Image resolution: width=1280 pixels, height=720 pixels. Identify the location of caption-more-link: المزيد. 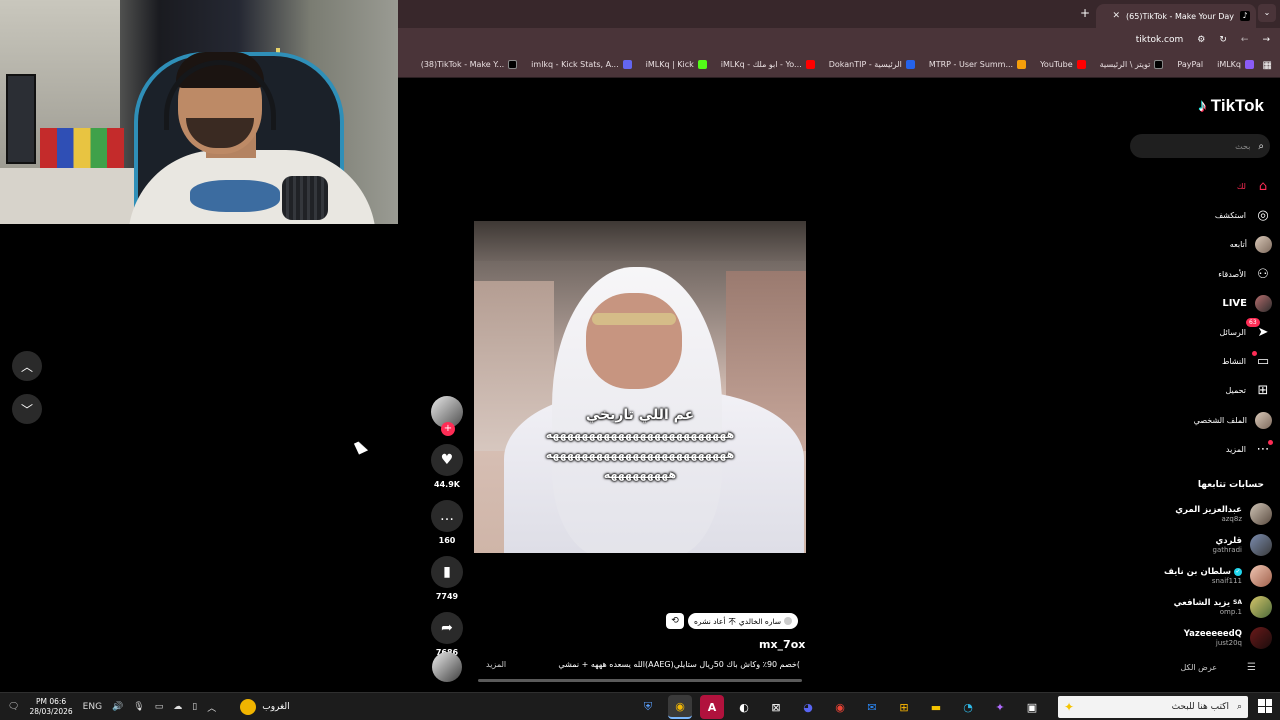
(496, 664).